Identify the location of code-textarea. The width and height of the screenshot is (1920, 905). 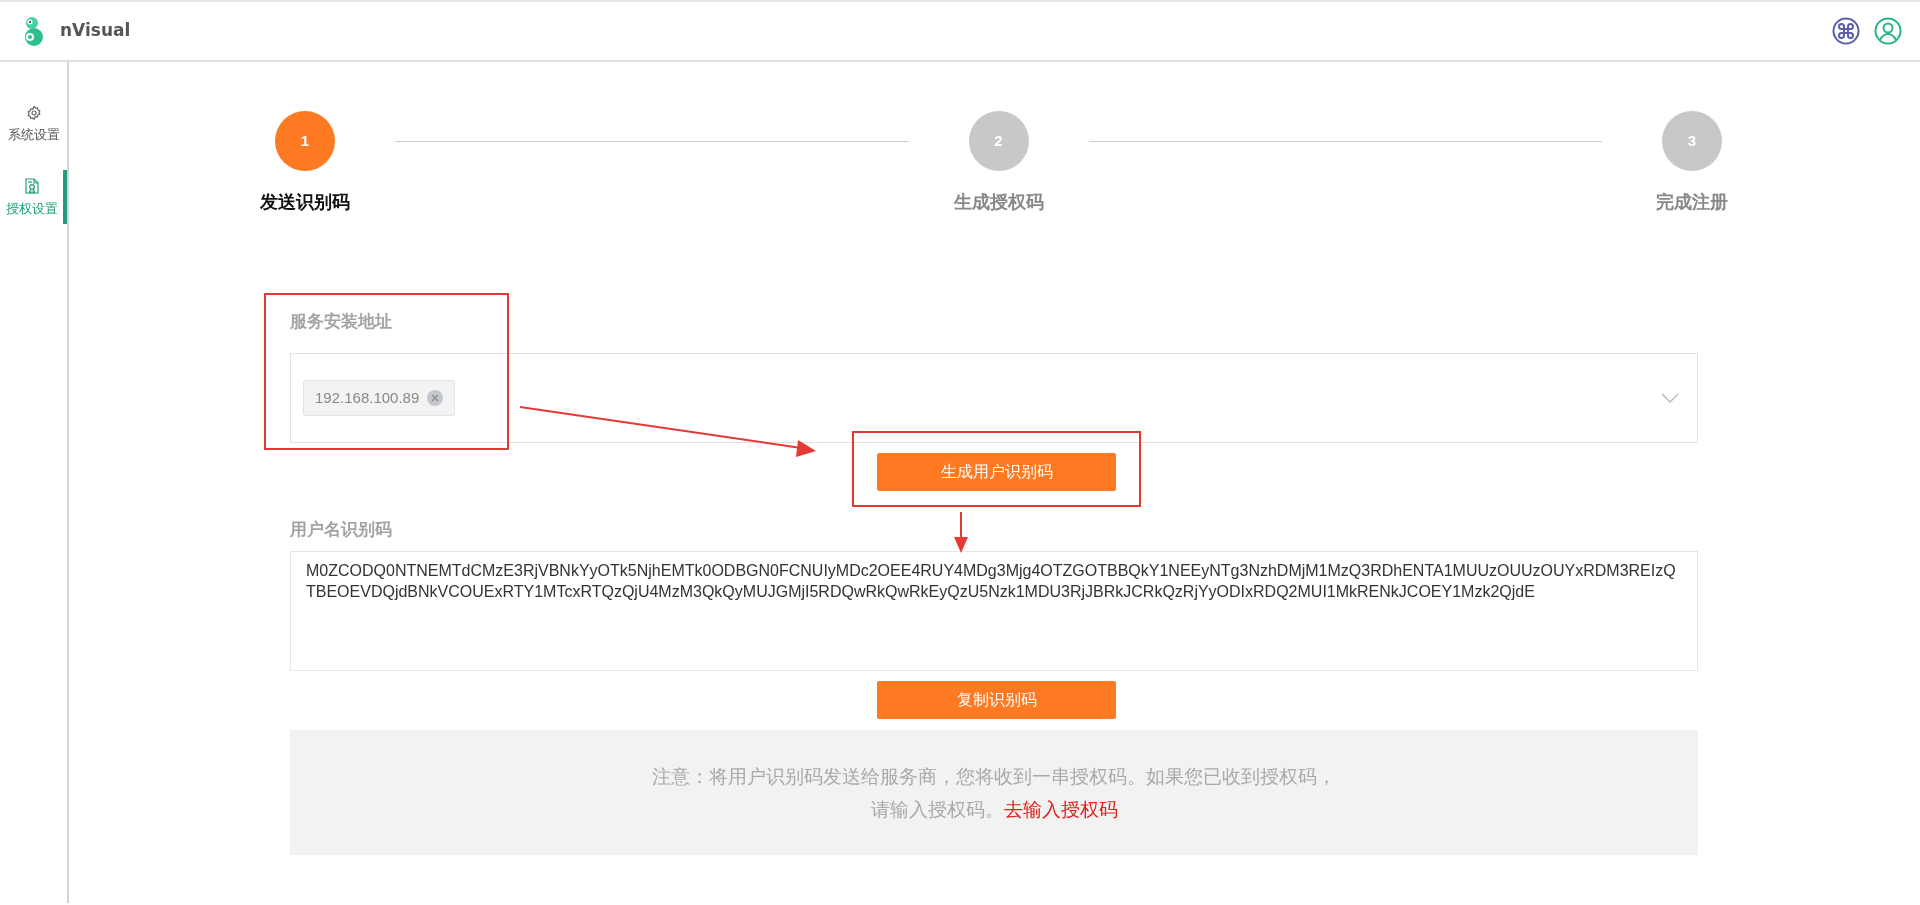
(994, 611).